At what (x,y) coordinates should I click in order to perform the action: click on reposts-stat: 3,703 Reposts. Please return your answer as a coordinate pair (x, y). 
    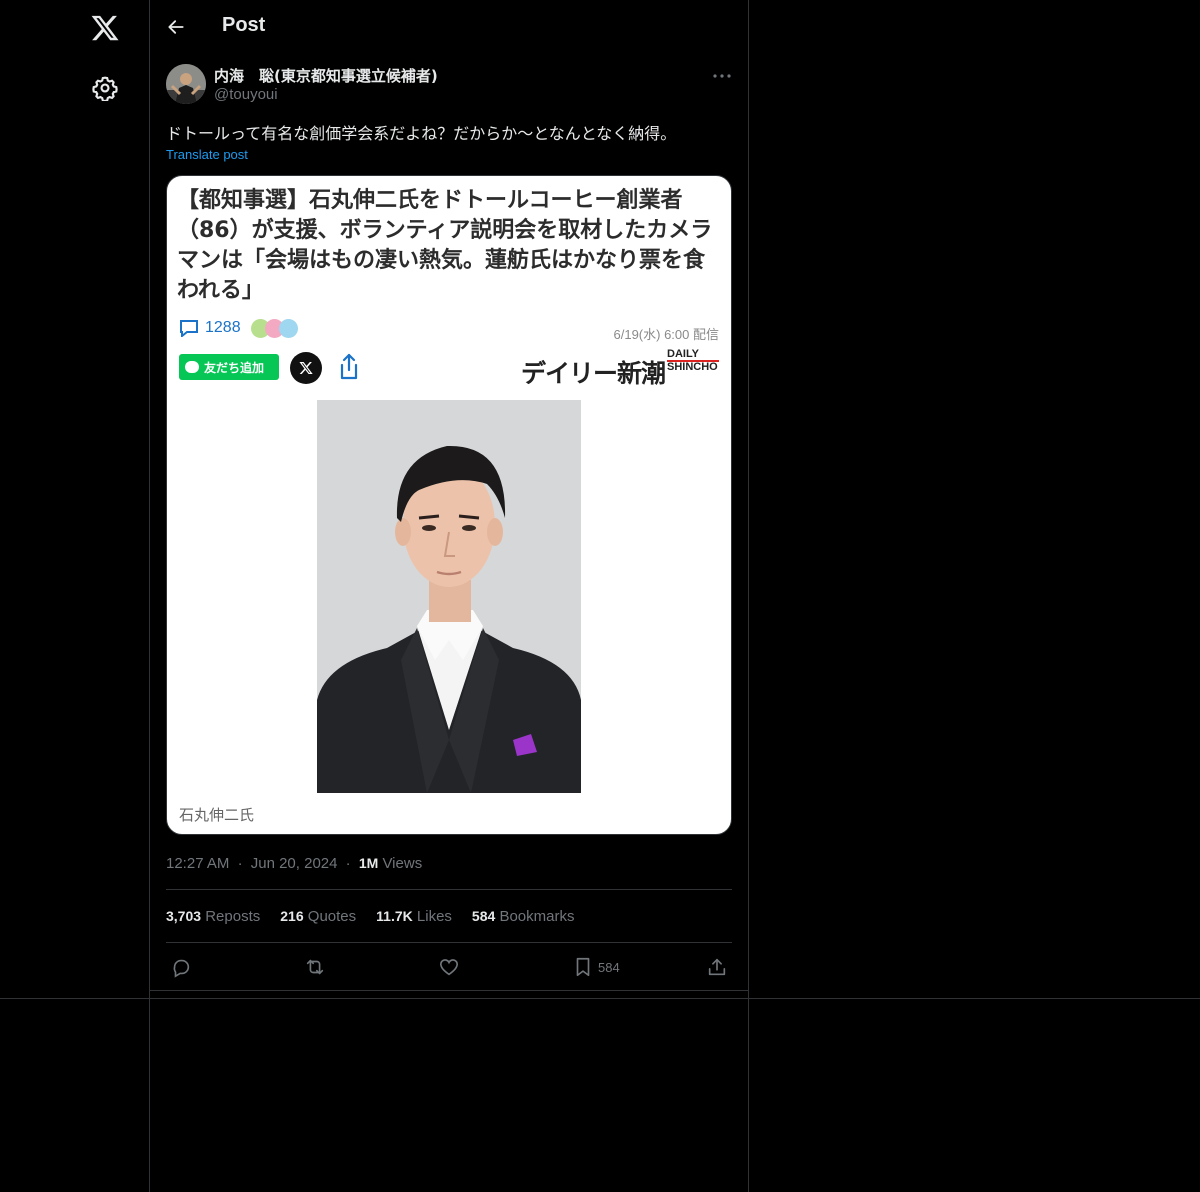
    Looking at the image, I should click on (213, 916).